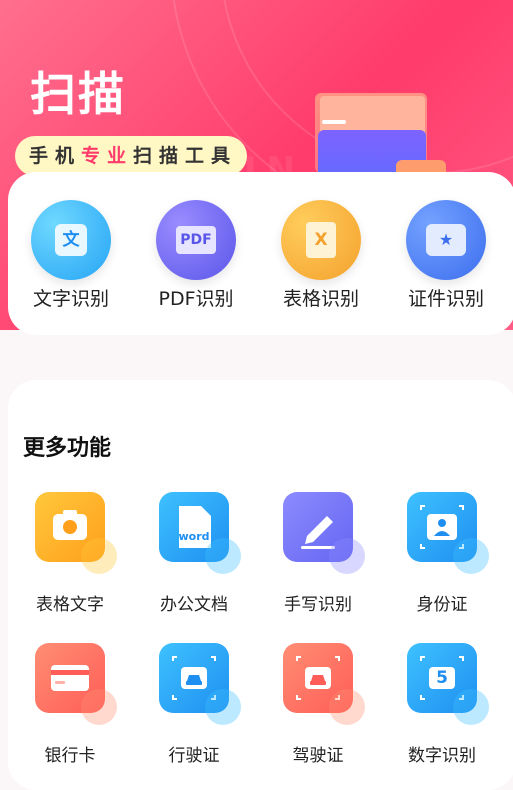 This screenshot has height=790, width=513. What do you see at coordinates (107, 156) in the screenshot?
I see `tagline-highlight: 专业` at bounding box center [107, 156].